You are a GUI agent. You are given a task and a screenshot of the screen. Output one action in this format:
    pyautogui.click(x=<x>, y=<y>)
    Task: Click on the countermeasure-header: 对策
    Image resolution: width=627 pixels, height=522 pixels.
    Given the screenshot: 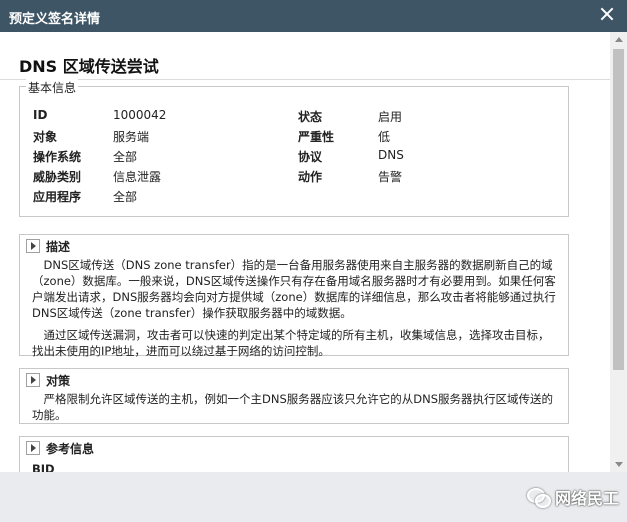 What is the action you would take?
    pyautogui.click(x=48, y=380)
    